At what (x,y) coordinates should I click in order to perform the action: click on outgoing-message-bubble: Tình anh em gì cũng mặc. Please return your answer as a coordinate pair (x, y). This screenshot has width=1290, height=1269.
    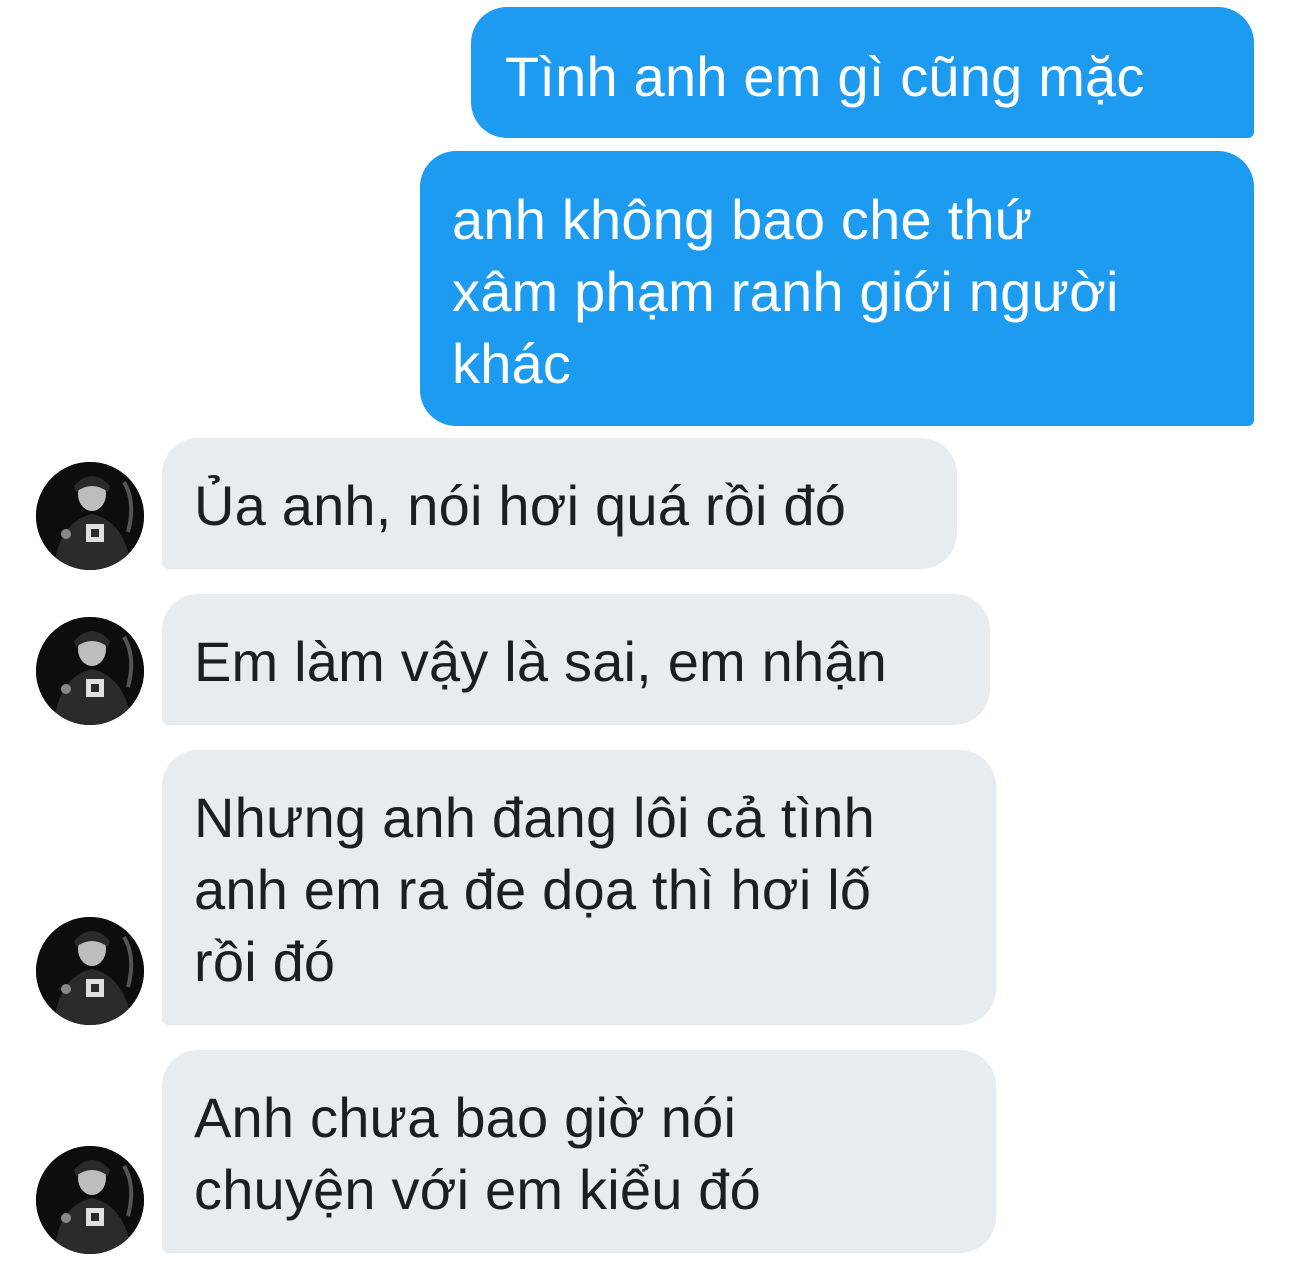
    Looking at the image, I should click on (862, 72).